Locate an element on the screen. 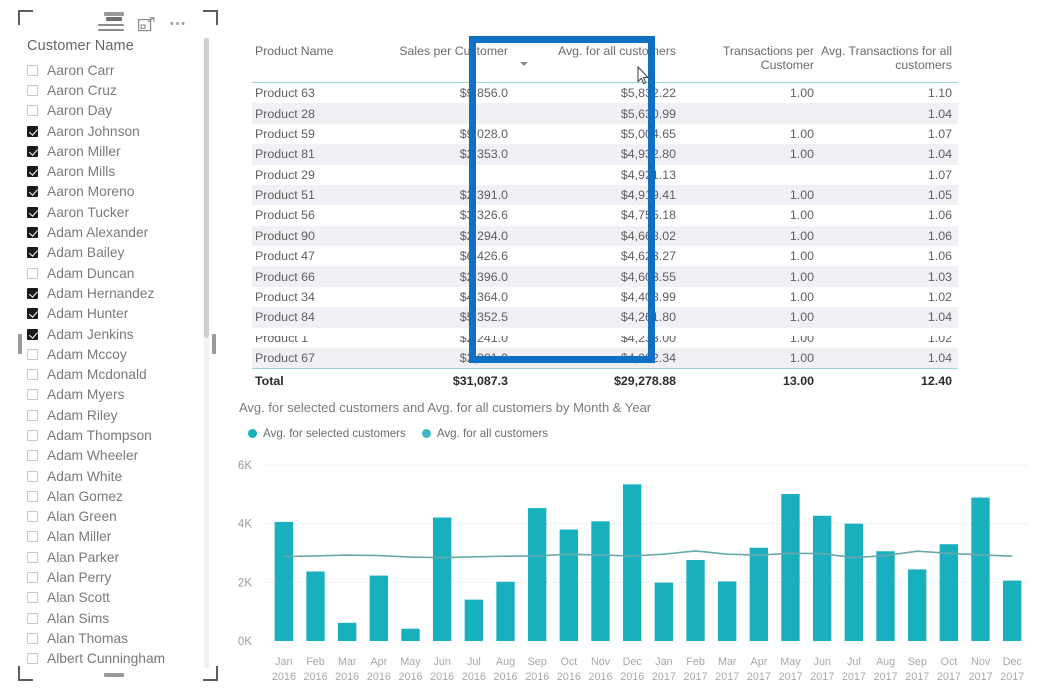  table-row: Product 28 $5,630.99 1.04 is located at coordinates (605, 113).